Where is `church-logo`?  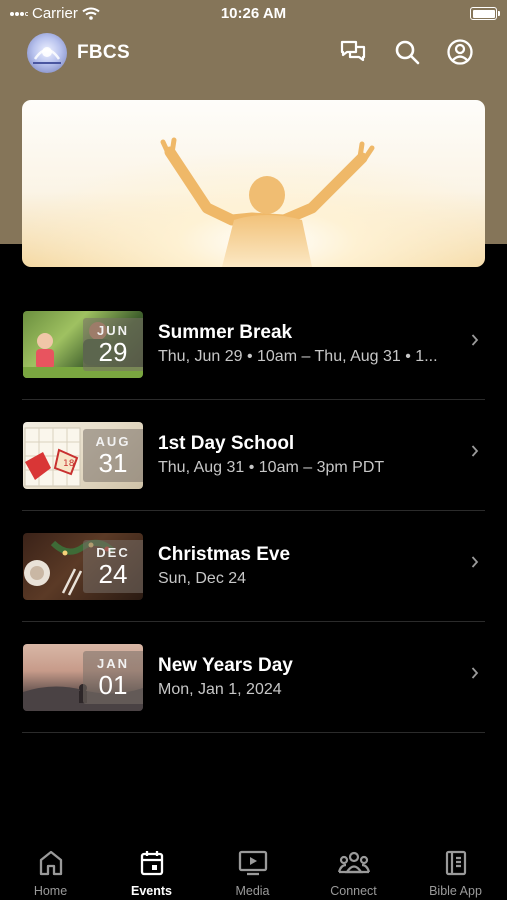
church-logo is located at coordinates (47, 53).